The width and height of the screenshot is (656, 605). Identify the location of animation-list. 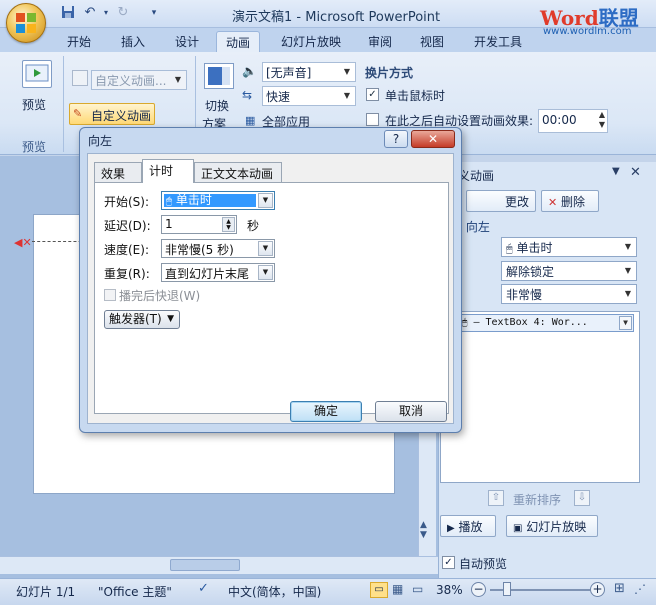
(540, 397).